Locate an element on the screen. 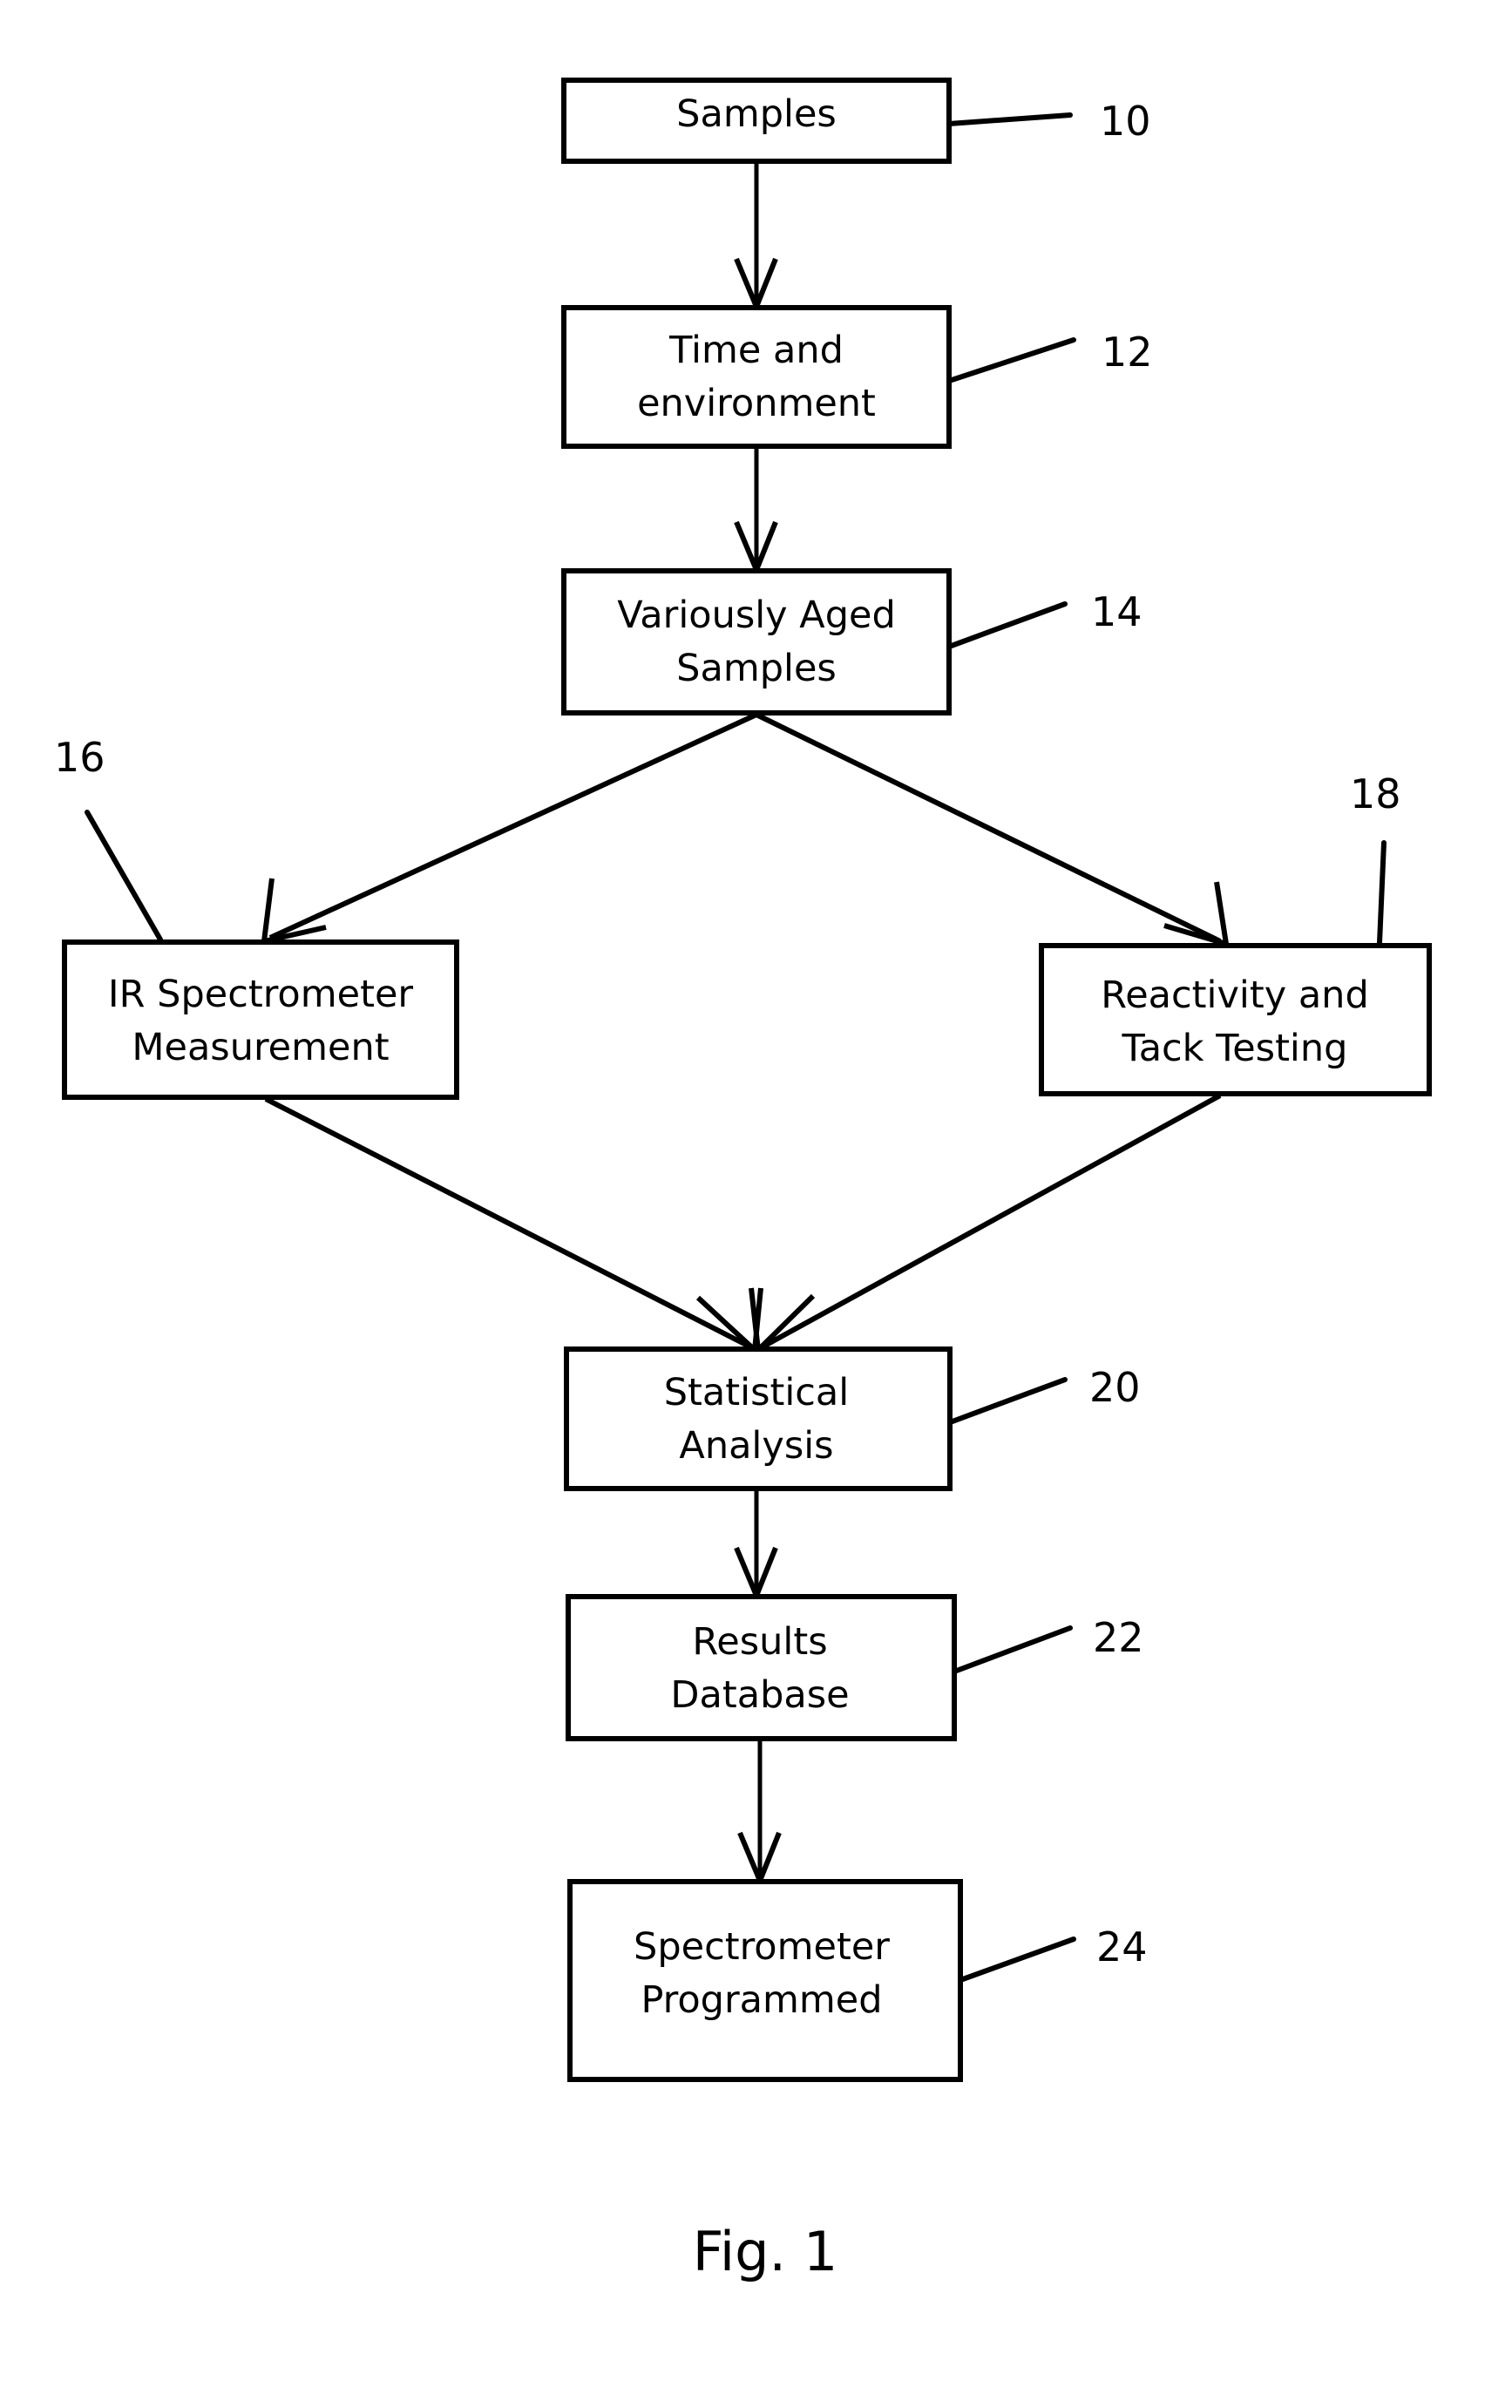 This screenshot has width=1512, height=2408. node-reactivity-and-tack-testing-box is located at coordinates (1235, 1020).